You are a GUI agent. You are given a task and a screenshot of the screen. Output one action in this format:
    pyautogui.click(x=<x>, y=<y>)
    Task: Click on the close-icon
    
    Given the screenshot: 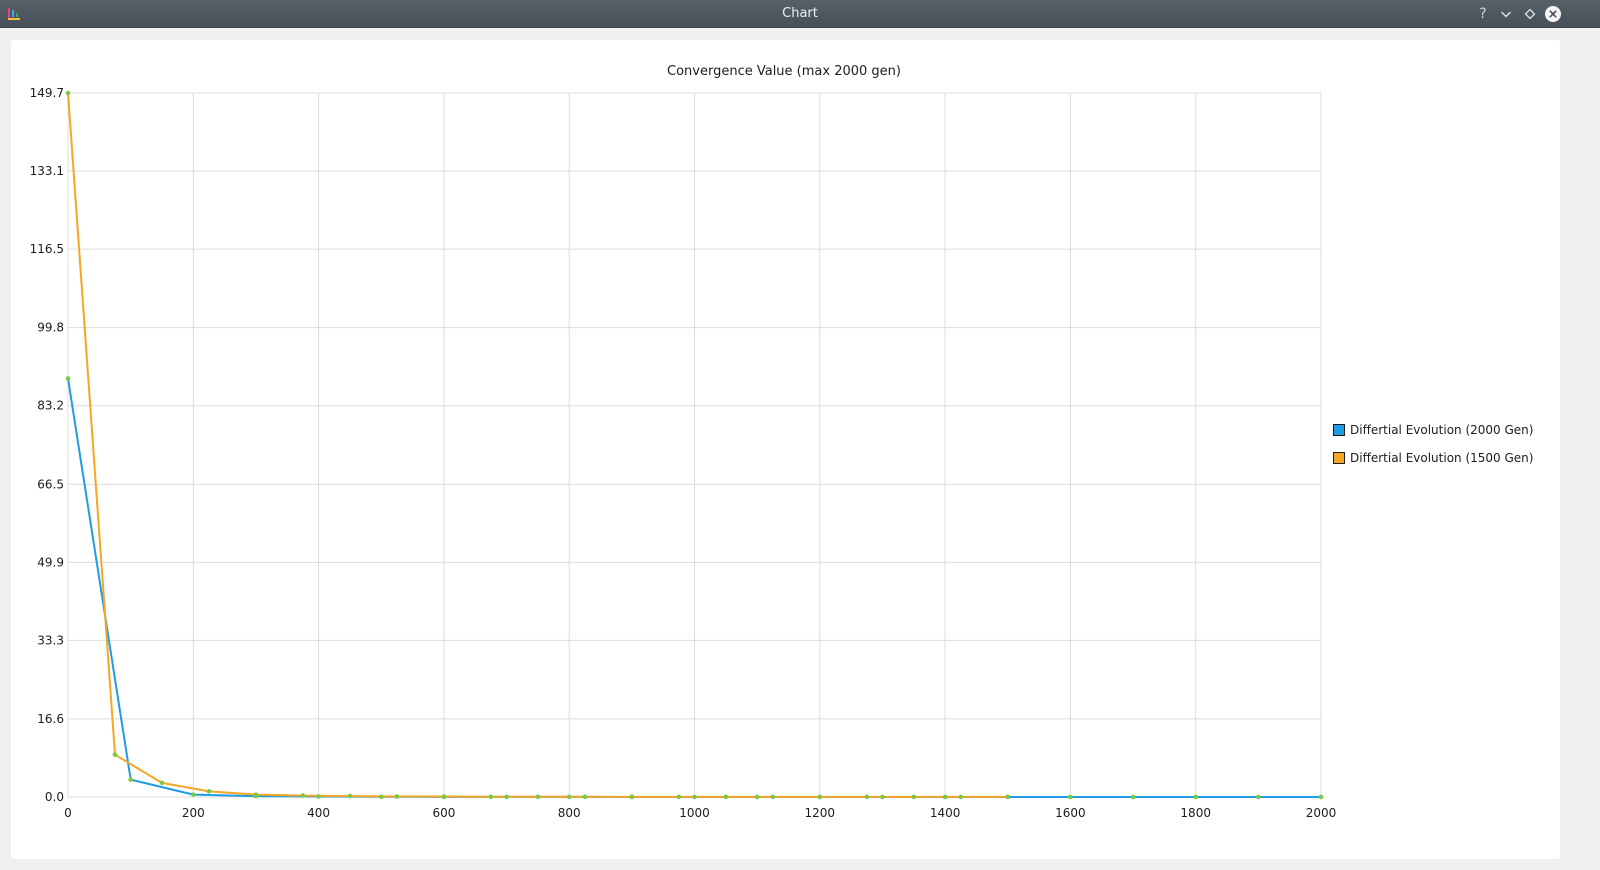 What is the action you would take?
    pyautogui.click(x=1553, y=14)
    